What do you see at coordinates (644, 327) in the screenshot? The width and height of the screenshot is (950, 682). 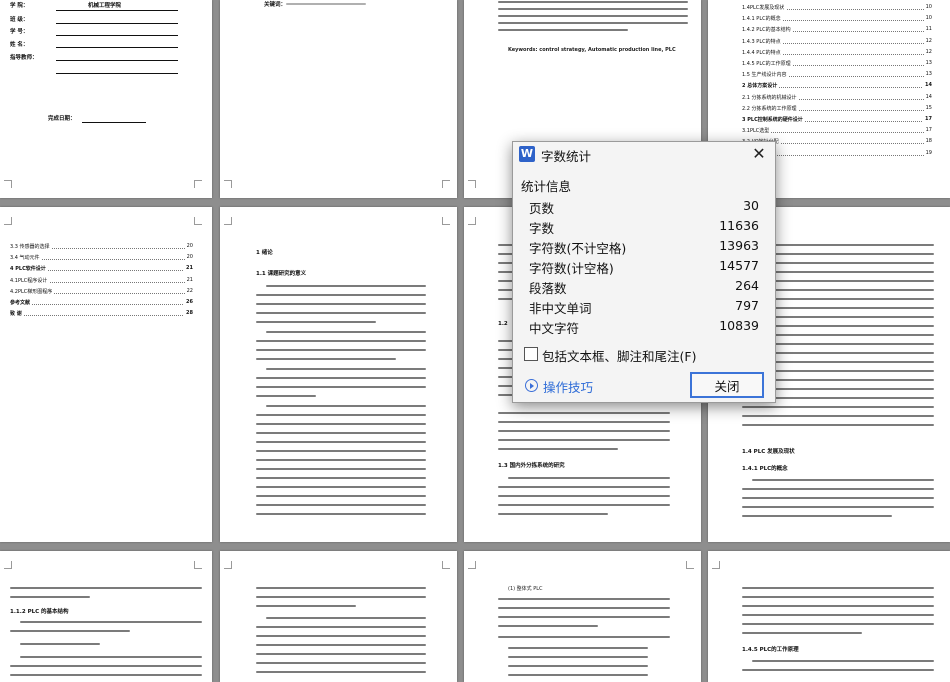 I see `stat-row-chinese-chars: 中文字符 10839` at bounding box center [644, 327].